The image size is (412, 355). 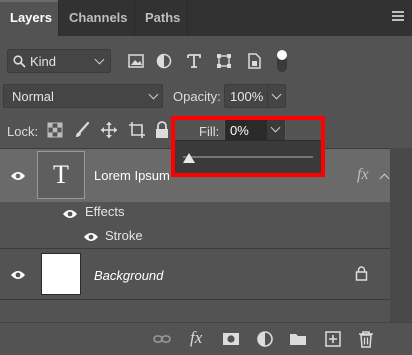 What do you see at coordinates (195, 274) in the screenshot?
I see `layer-row-background: Background` at bounding box center [195, 274].